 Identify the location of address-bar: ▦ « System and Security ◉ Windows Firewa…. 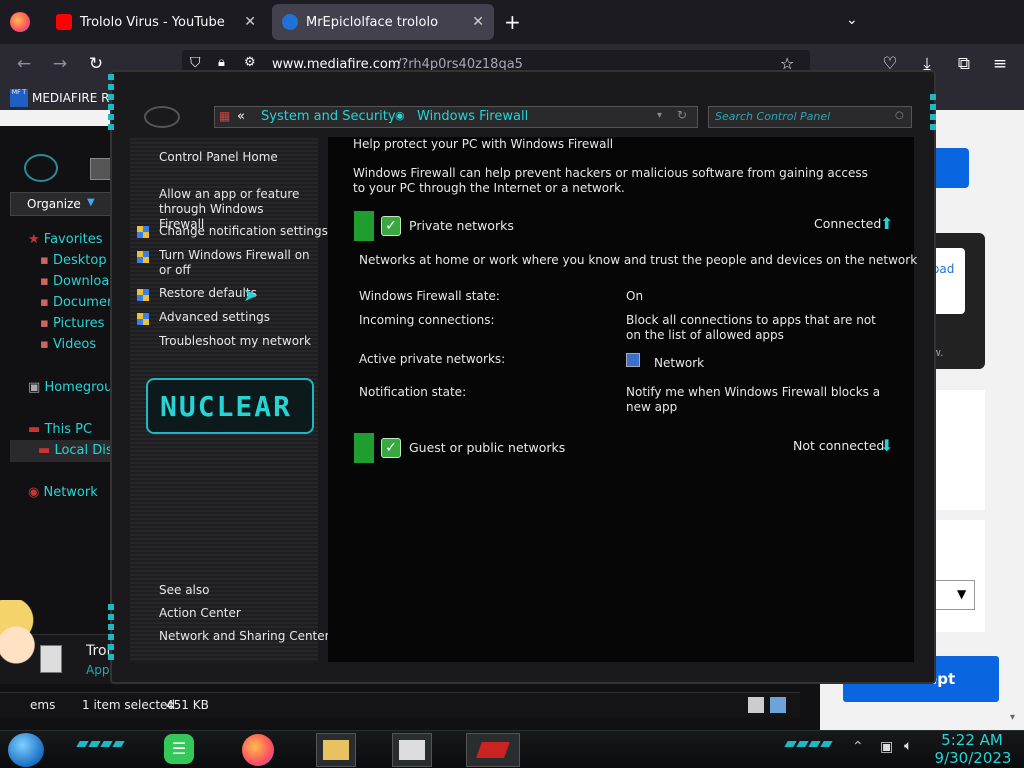
(456, 117).